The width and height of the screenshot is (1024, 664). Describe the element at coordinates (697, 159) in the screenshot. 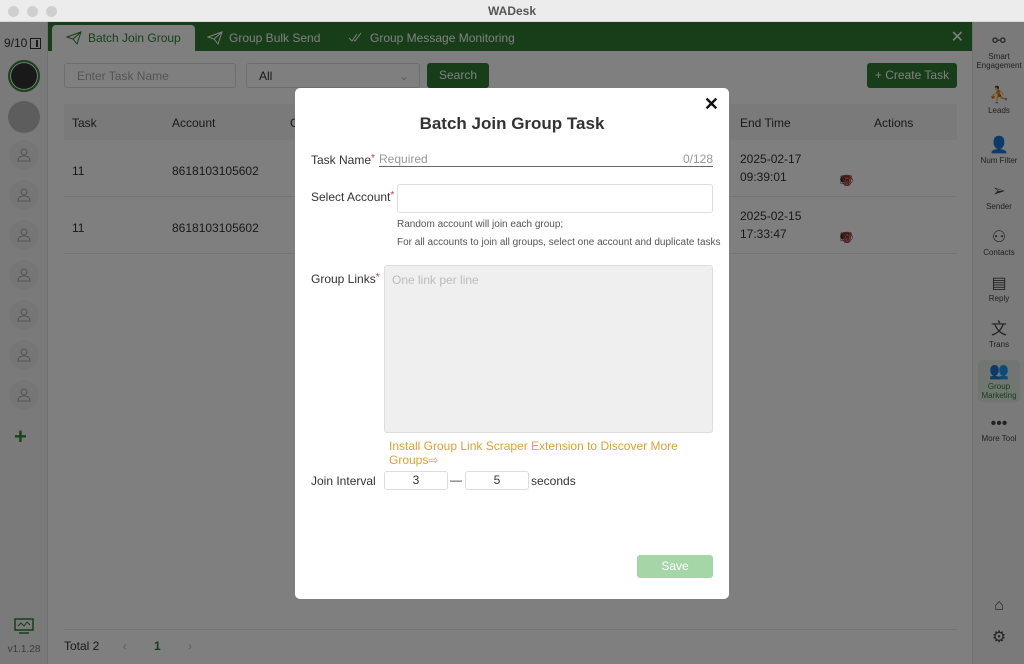

I see `char-counter: 0/128` at that location.